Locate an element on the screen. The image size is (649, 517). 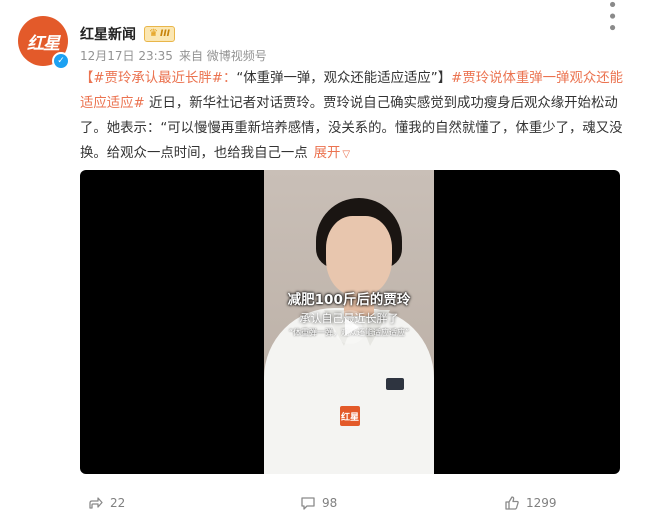
author-row: 红星新闻 ♛ III is located at coordinates (128, 34).